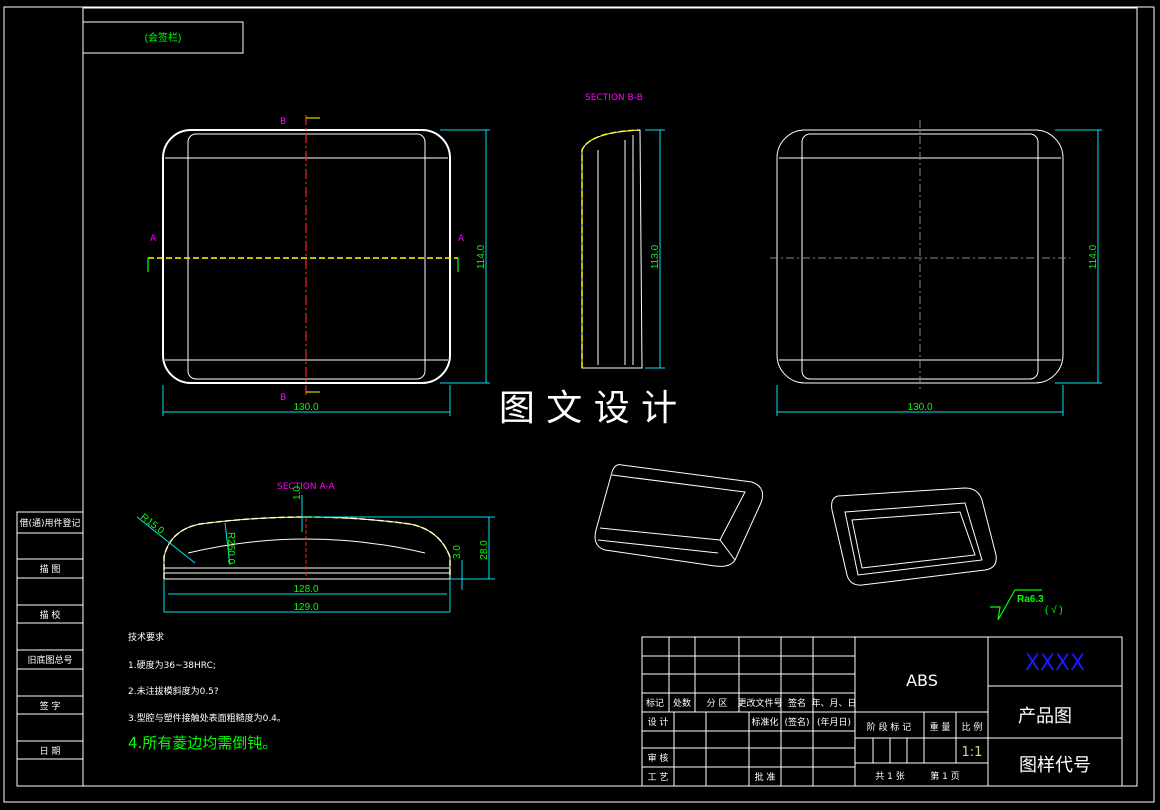 The height and width of the screenshot is (810, 1160). Describe the element at coordinates (1055, 765) in the screenshot. I see `drawing-code: 图样代号` at that location.